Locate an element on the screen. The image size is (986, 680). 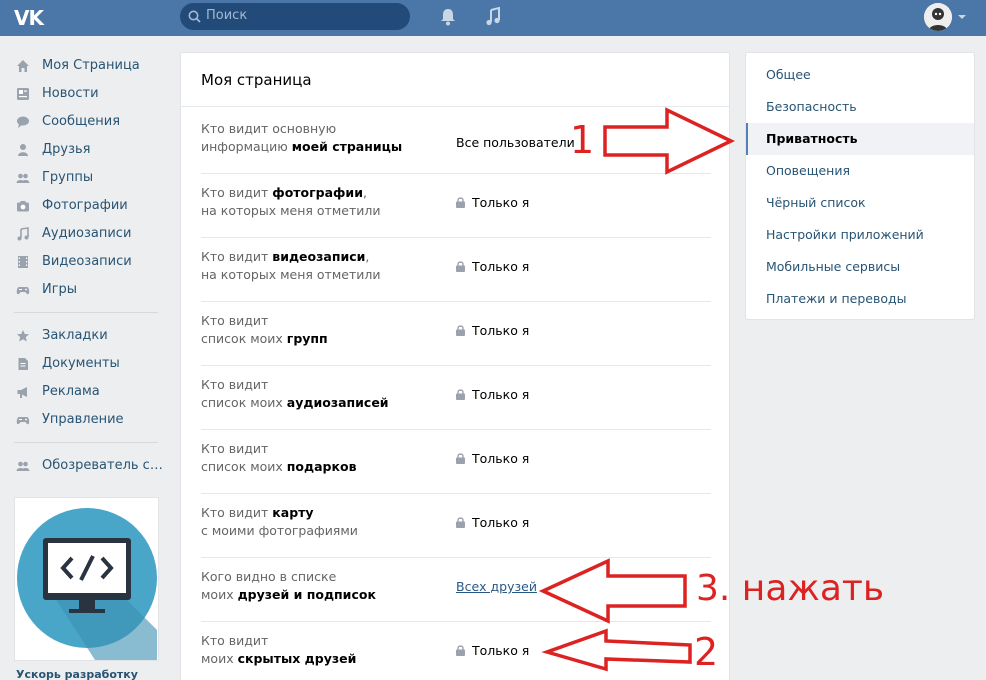
sidebar-item-label: Реклама is located at coordinates (71, 391).